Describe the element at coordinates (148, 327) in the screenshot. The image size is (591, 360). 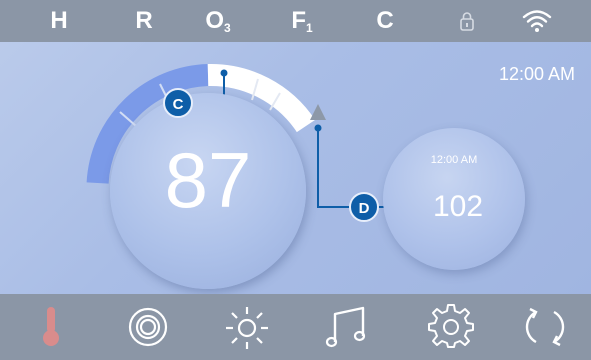
I see `jets-icon` at that location.